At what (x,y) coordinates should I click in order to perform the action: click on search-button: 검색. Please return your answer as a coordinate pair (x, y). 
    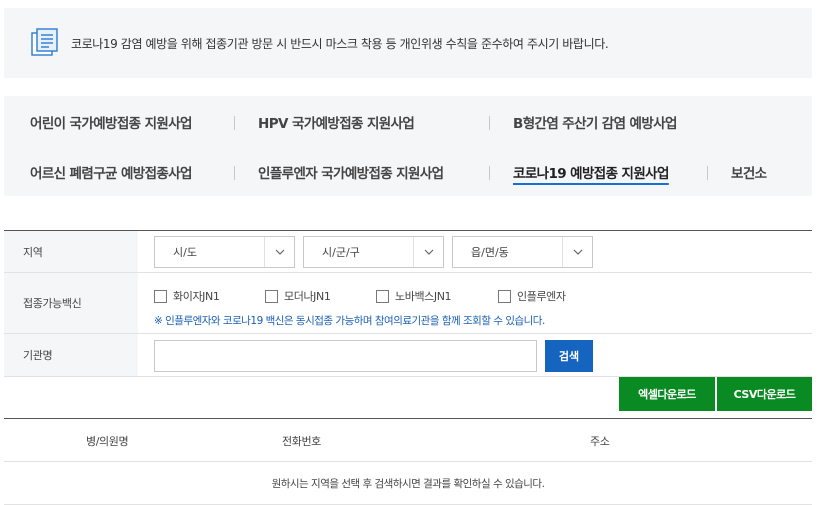
    Looking at the image, I should click on (569, 356).